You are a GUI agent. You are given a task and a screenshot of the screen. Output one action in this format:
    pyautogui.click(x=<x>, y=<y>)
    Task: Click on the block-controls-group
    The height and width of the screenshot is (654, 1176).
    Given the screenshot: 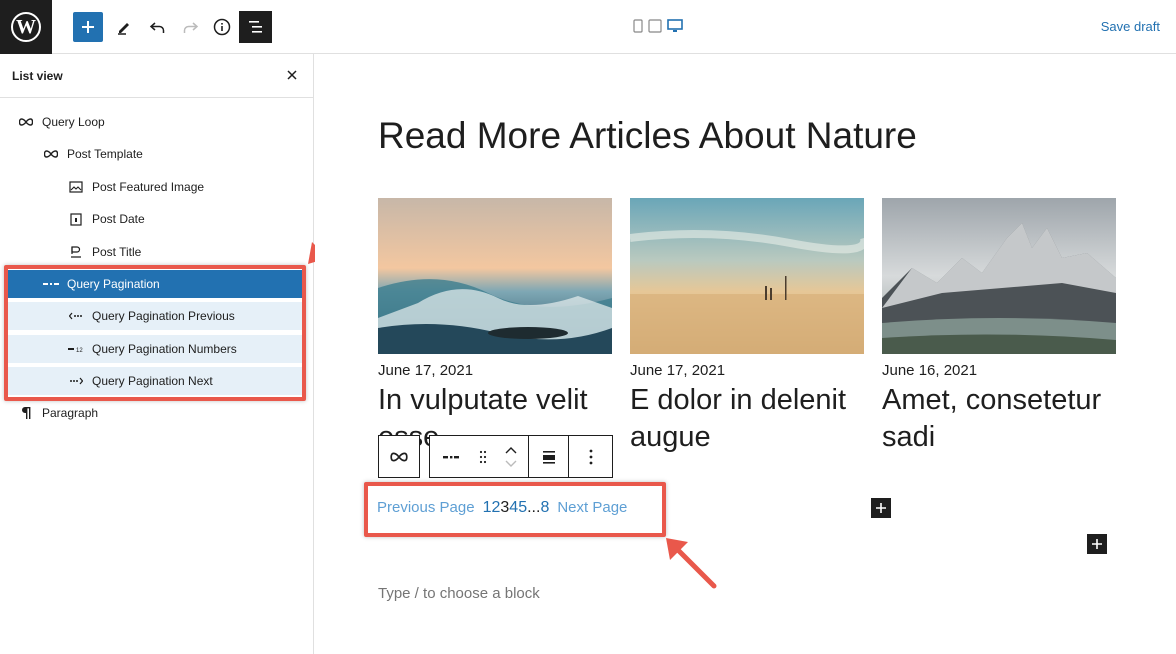 What is the action you would take?
    pyautogui.click(x=521, y=456)
    